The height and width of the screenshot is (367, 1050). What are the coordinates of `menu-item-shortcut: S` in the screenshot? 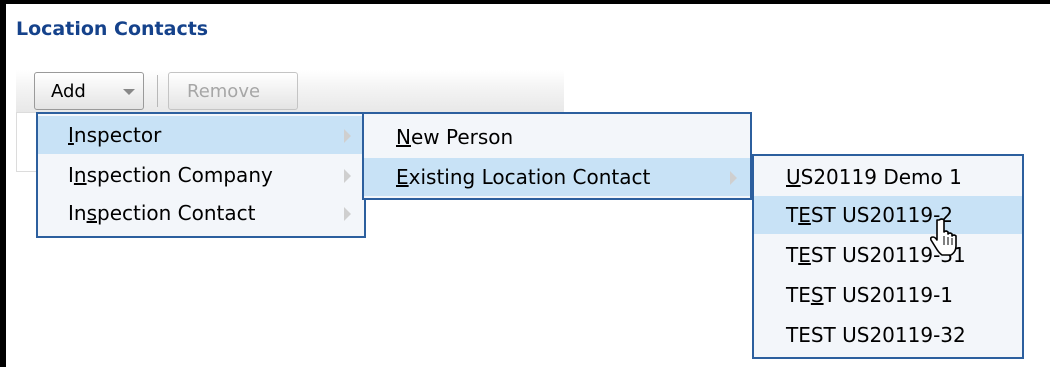 It's located at (817, 295).